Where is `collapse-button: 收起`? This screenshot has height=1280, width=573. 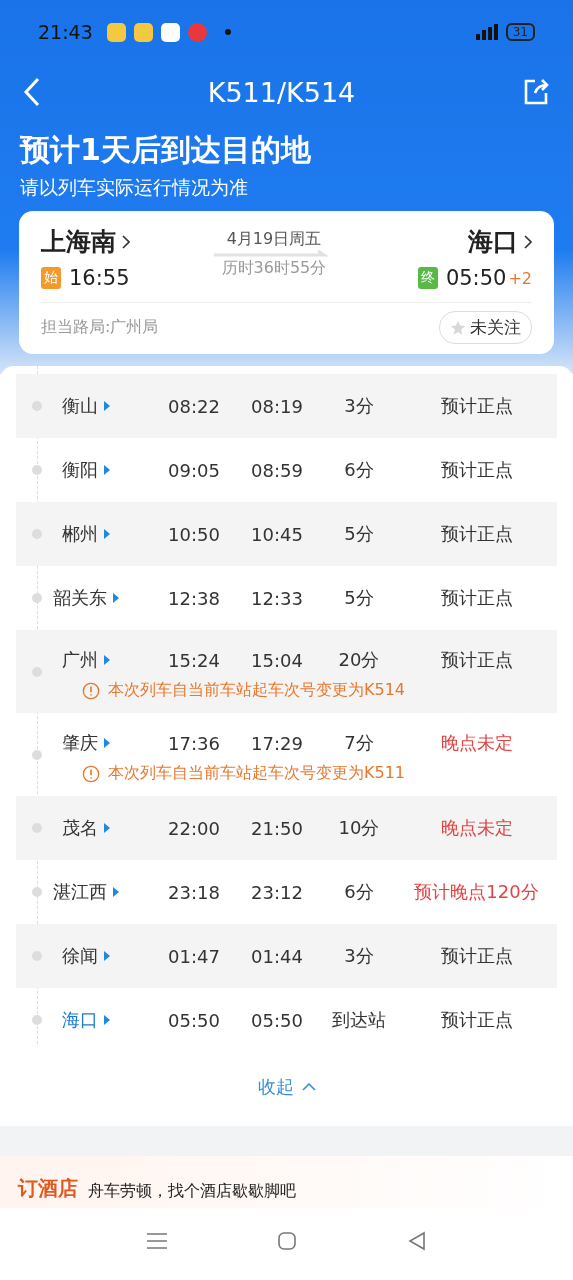
collapse-button: 收起 is located at coordinates (286, 1087).